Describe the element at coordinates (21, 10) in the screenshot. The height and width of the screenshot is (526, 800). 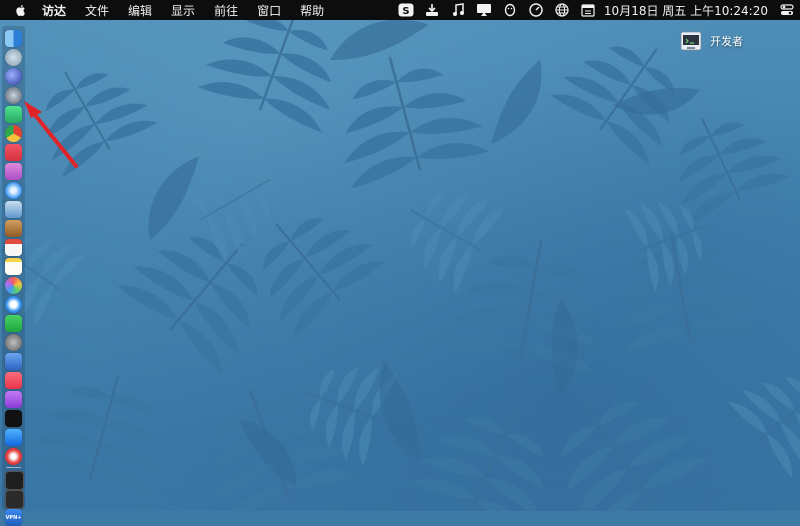
I see `apple-logo-icon` at that location.